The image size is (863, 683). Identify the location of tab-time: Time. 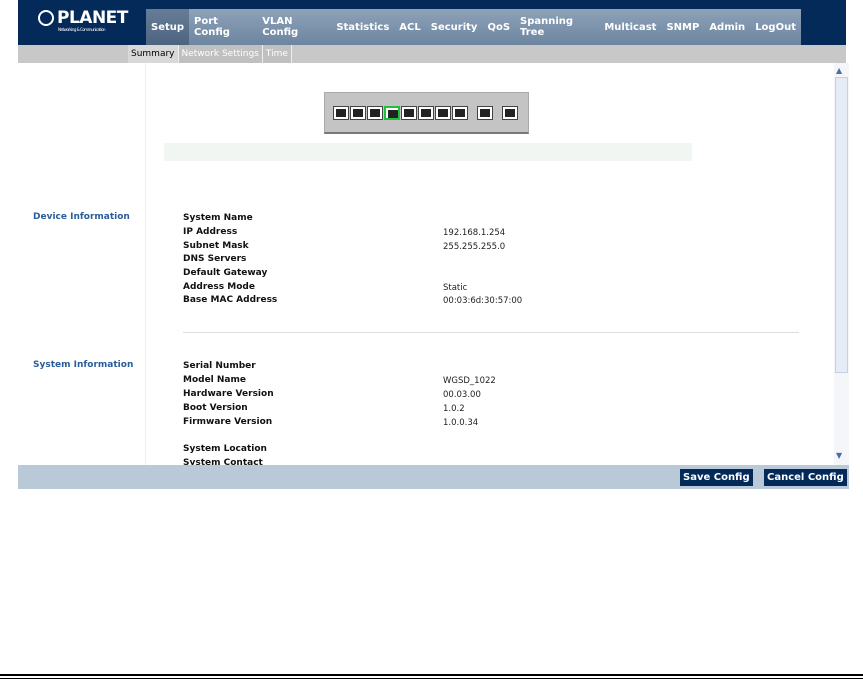
(277, 54).